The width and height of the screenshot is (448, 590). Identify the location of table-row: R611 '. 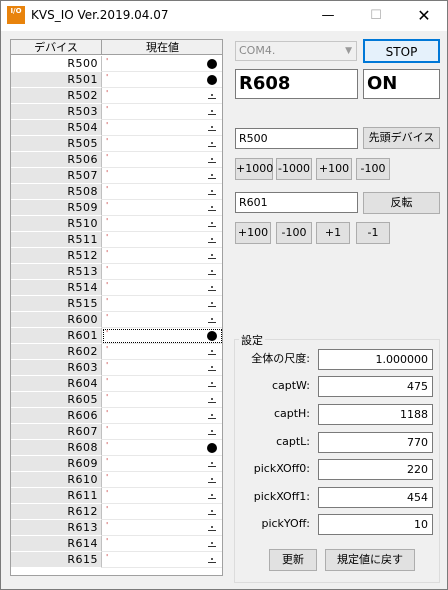
(116, 496).